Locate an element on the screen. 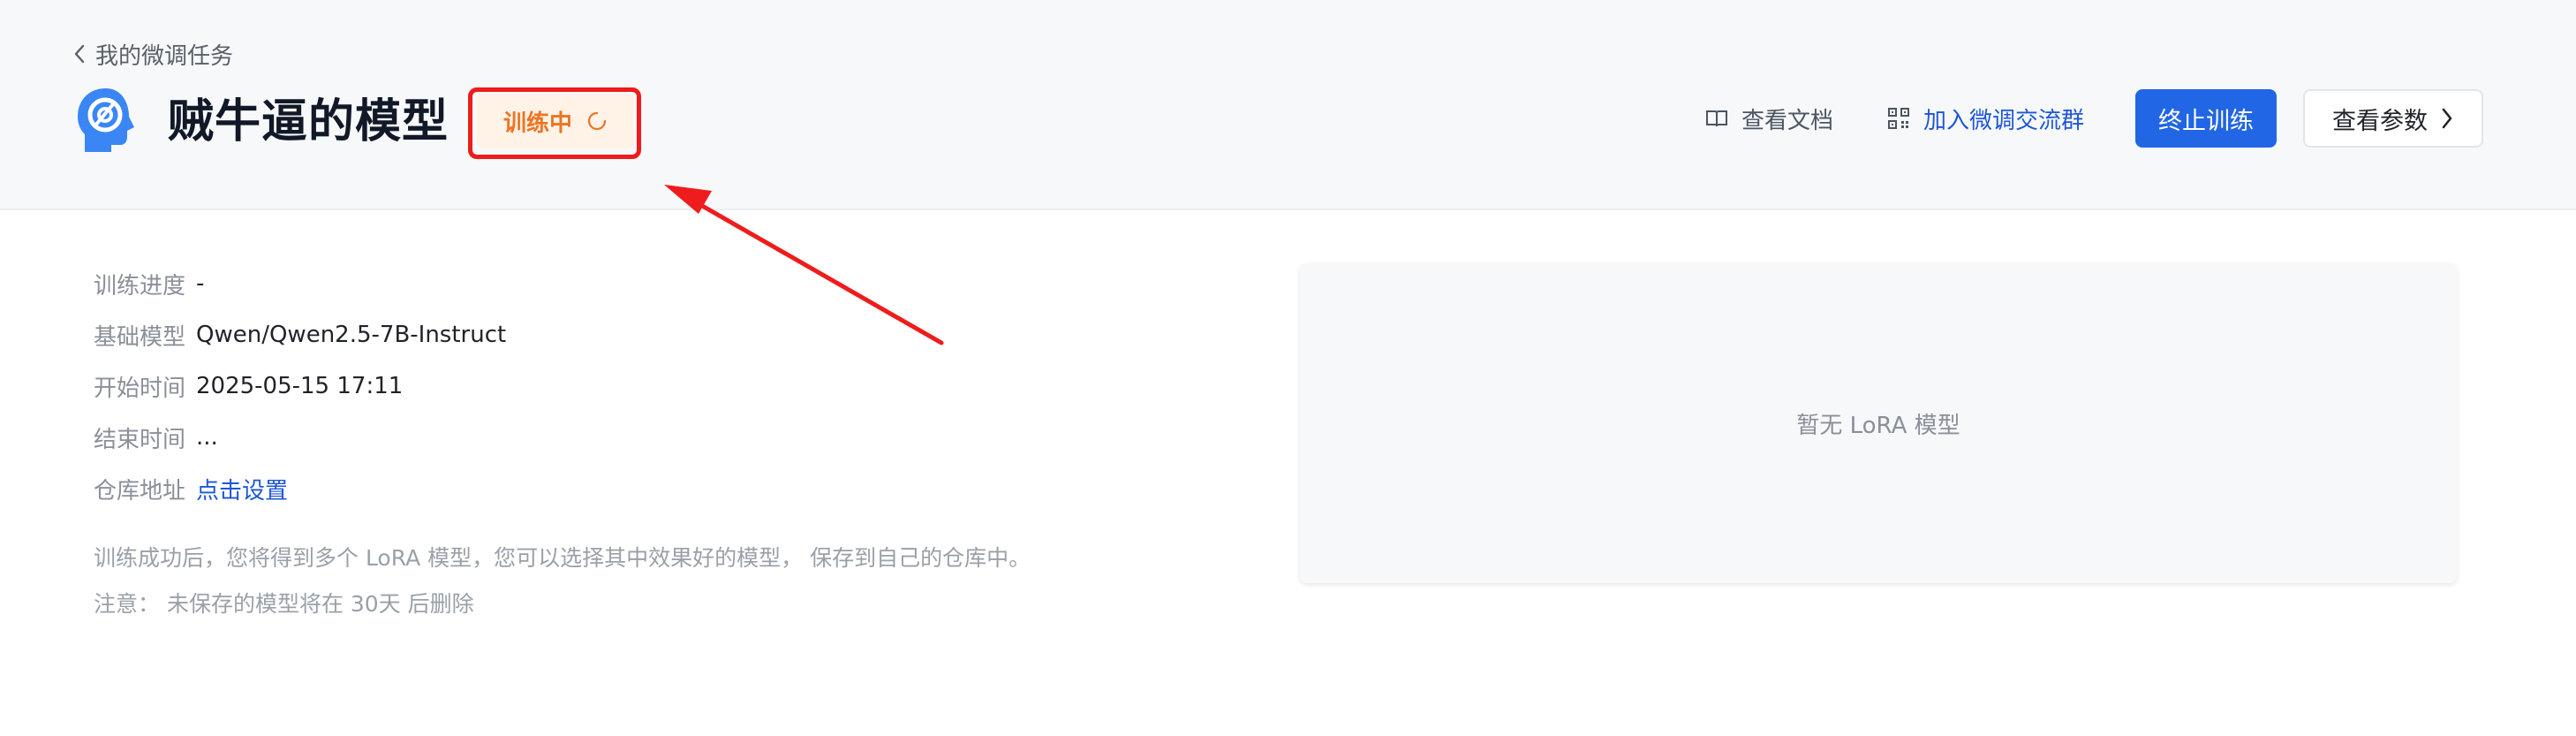  base-model-label: 基础模型 is located at coordinates (140, 337).